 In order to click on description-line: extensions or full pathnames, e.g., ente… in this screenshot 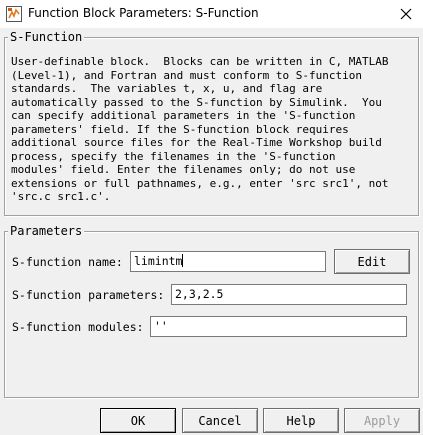, I will do `click(200, 183)`.